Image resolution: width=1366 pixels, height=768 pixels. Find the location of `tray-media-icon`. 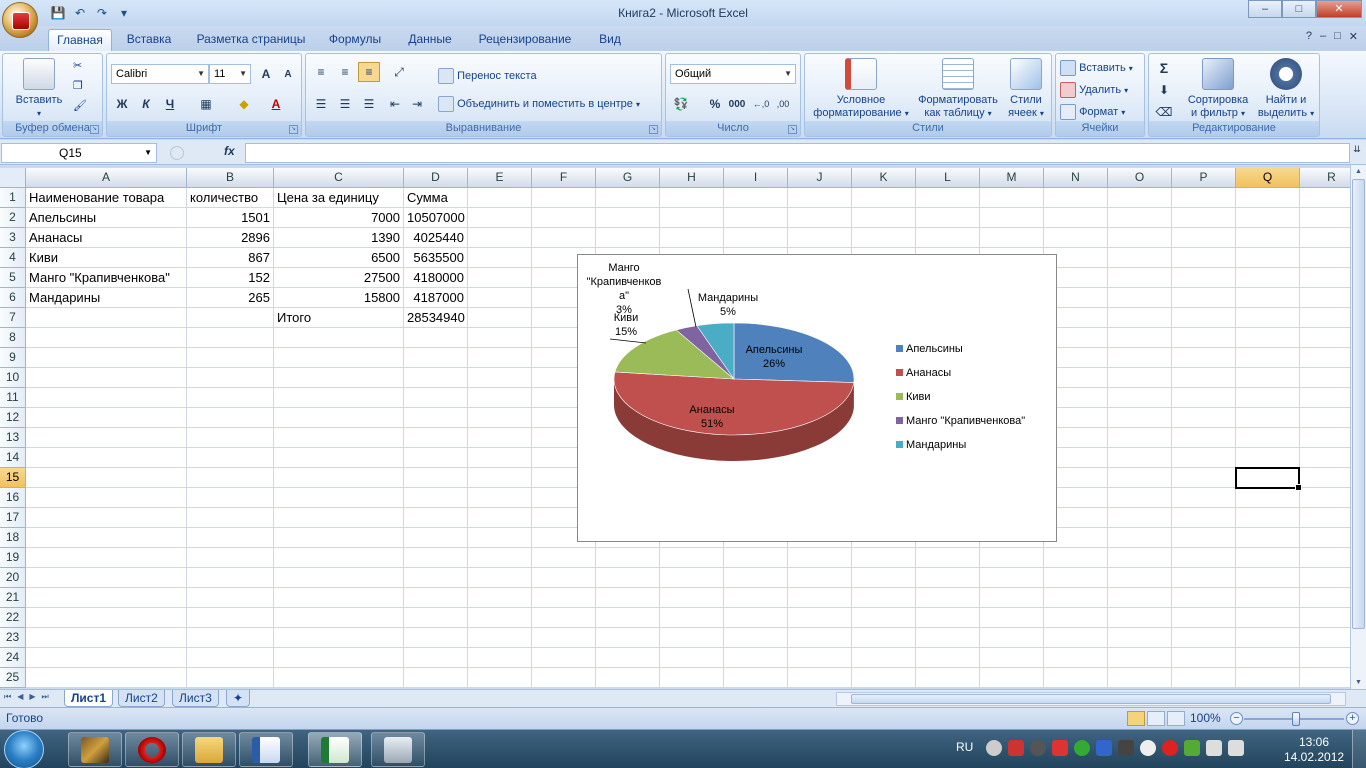

tray-media-icon is located at coordinates (1038, 748).